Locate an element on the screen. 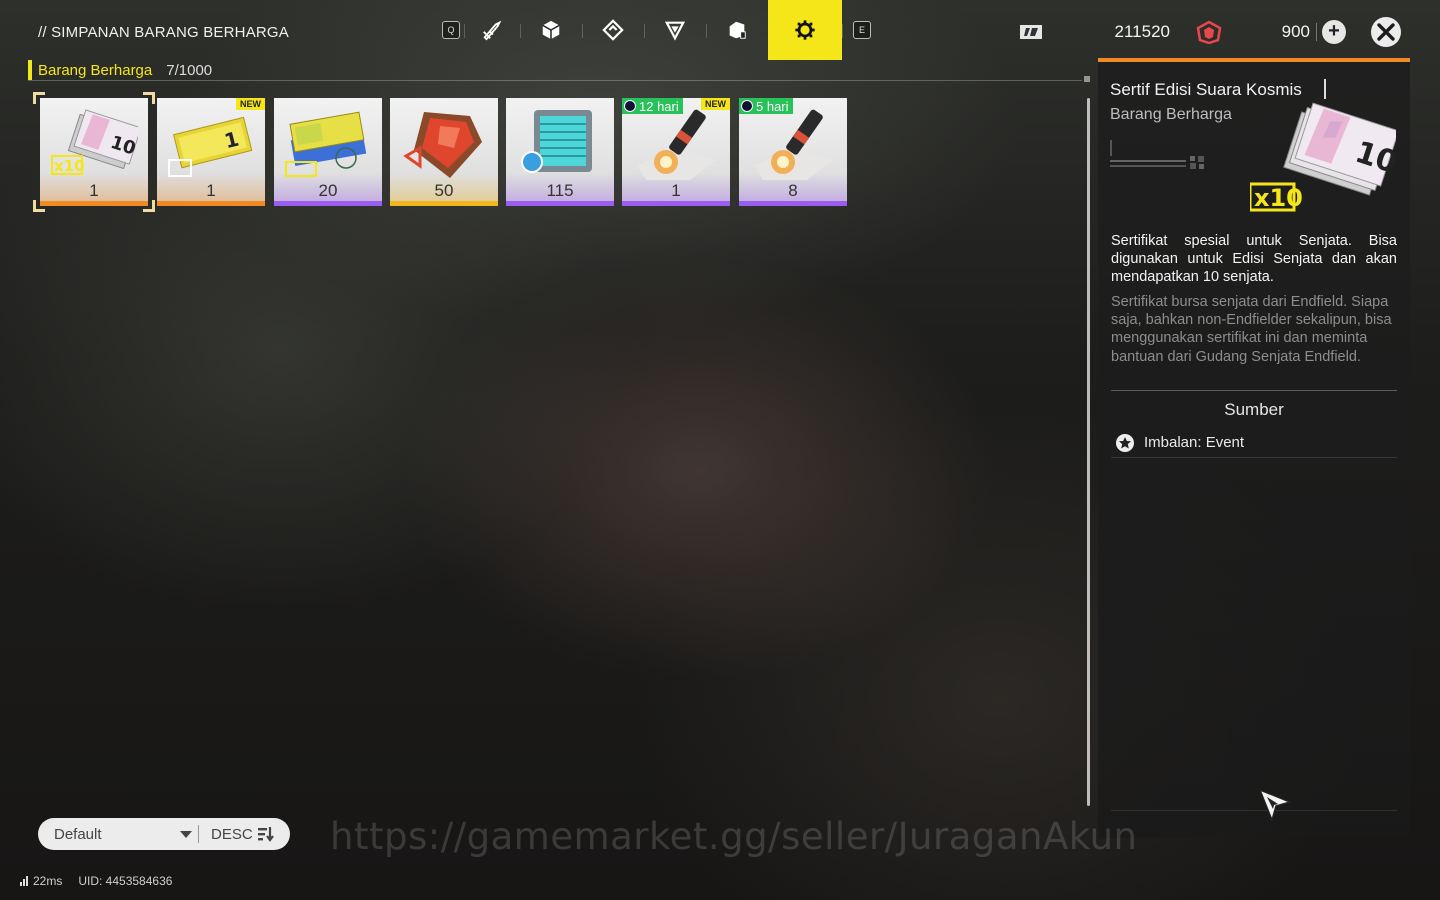  item-slot: 1 1 NEW is located at coordinates (211, 152).